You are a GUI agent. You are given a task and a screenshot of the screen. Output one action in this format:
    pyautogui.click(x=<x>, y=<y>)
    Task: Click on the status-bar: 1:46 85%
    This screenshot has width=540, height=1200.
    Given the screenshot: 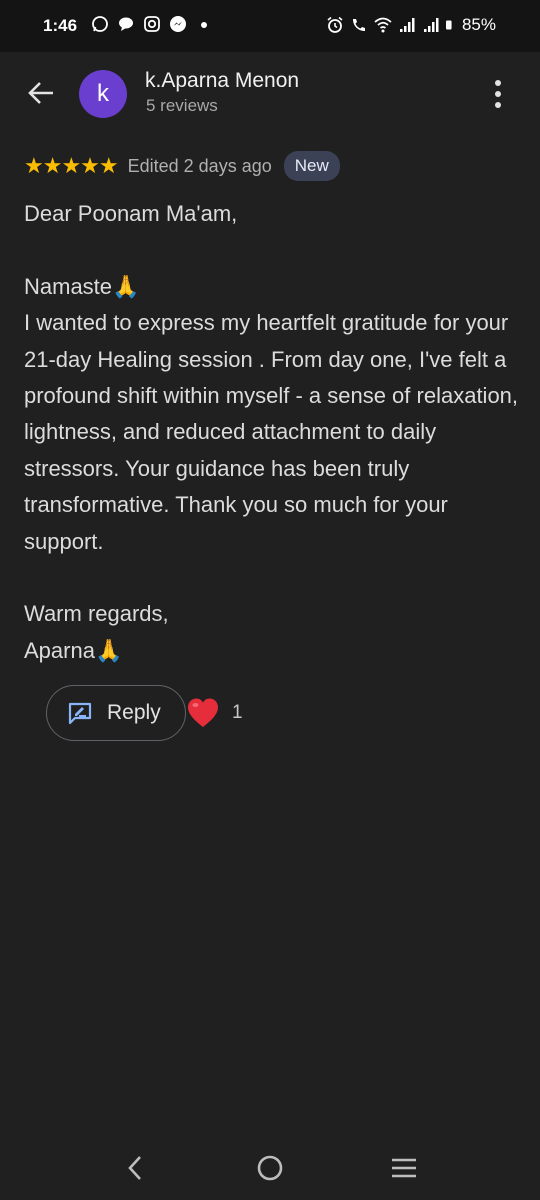 What is the action you would take?
    pyautogui.click(x=270, y=26)
    